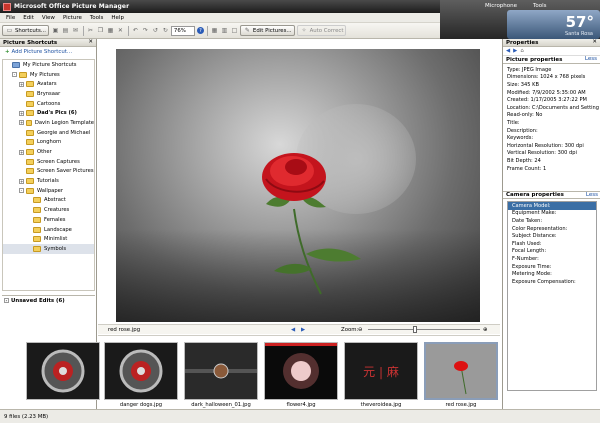  I want to click on tree-item-label: Creatures, so click(57, 210).